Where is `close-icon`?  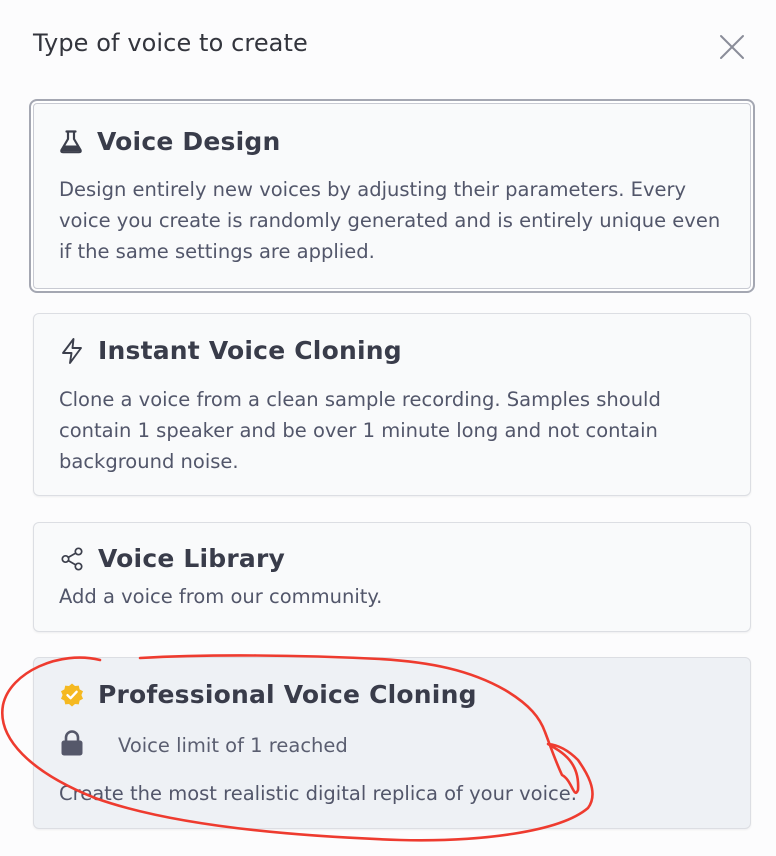
close-icon is located at coordinates (732, 47).